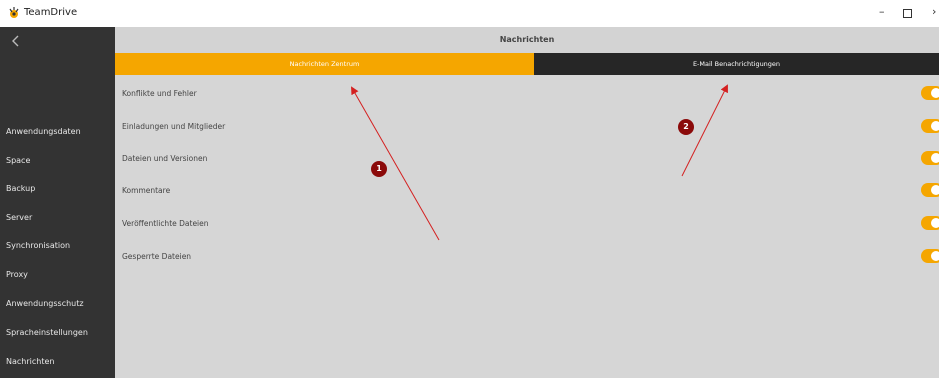  Describe the element at coordinates (174, 126) in the screenshot. I see `setting-label: Einladungen und Mitglieder` at that location.